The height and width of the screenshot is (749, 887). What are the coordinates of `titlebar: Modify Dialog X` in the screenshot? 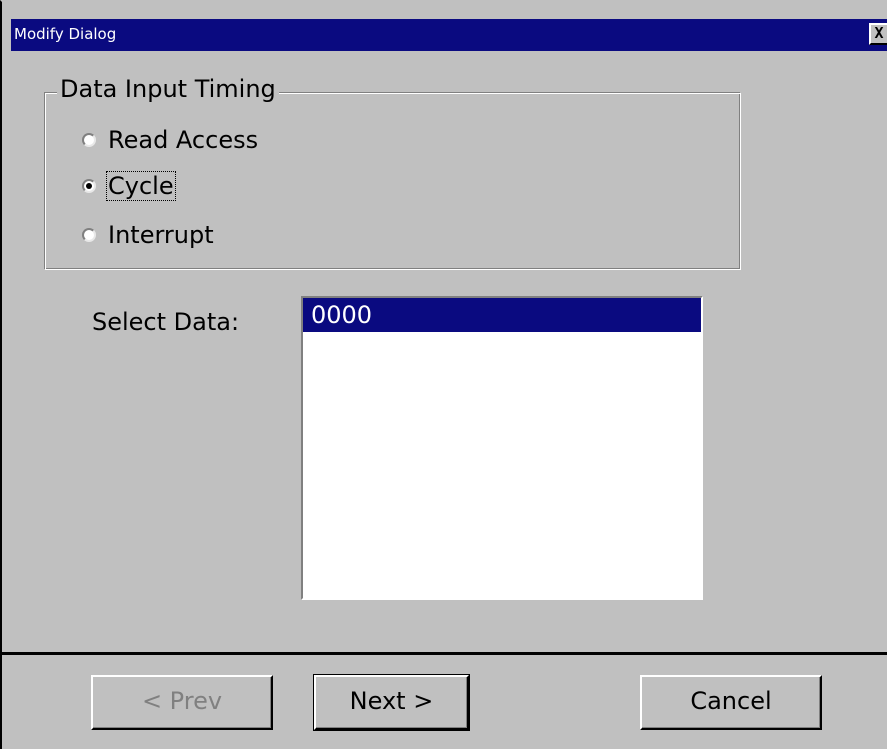 It's located at (449, 35).